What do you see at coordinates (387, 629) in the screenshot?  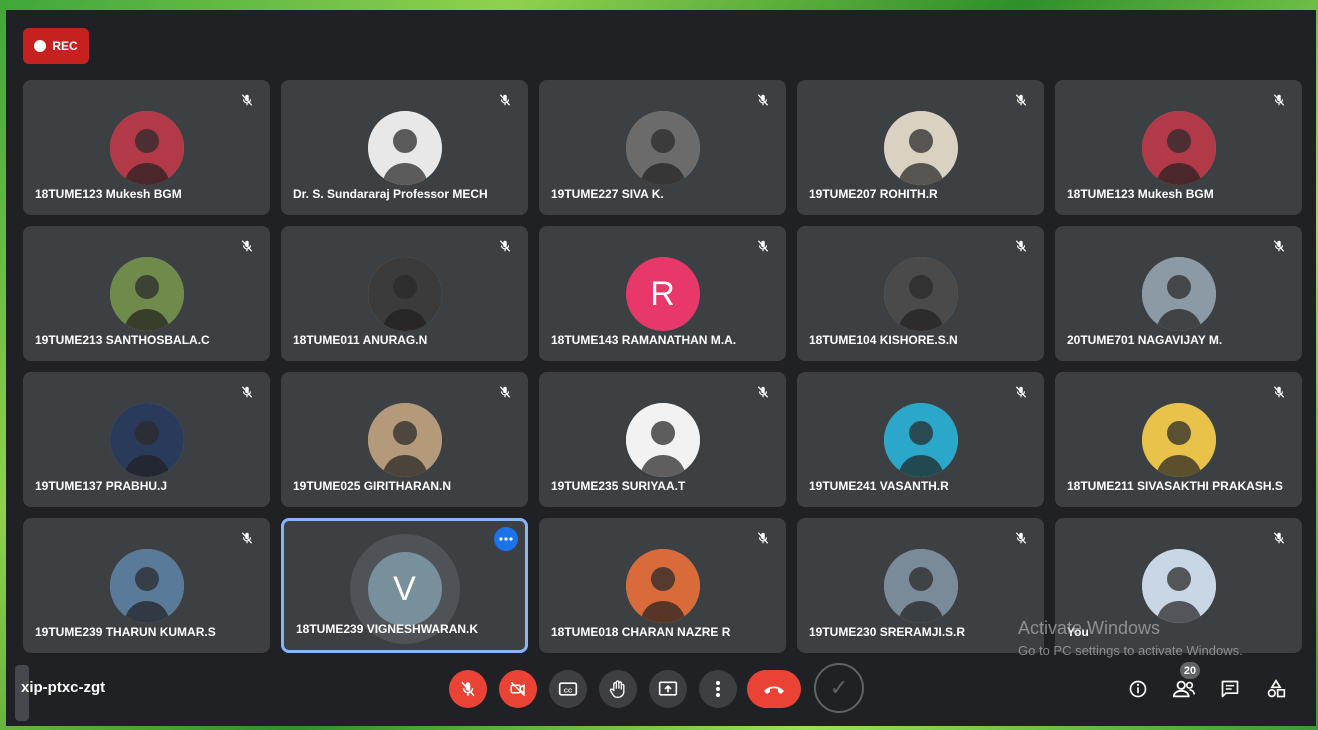 I see `participant-name: 18TUME239 VIGNESHWARAN.K` at bounding box center [387, 629].